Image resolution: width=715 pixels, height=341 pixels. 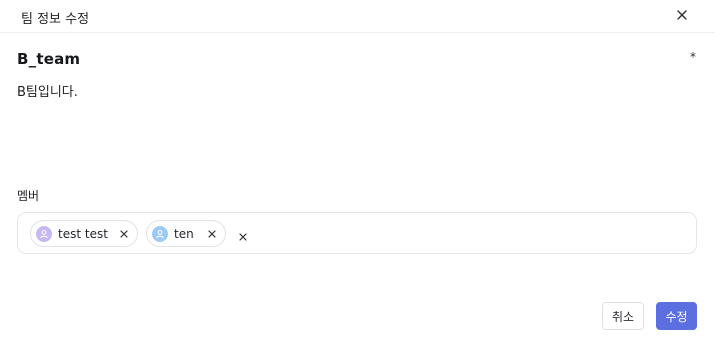 What do you see at coordinates (623, 316) in the screenshot?
I see `cancel-button: 취소` at bounding box center [623, 316].